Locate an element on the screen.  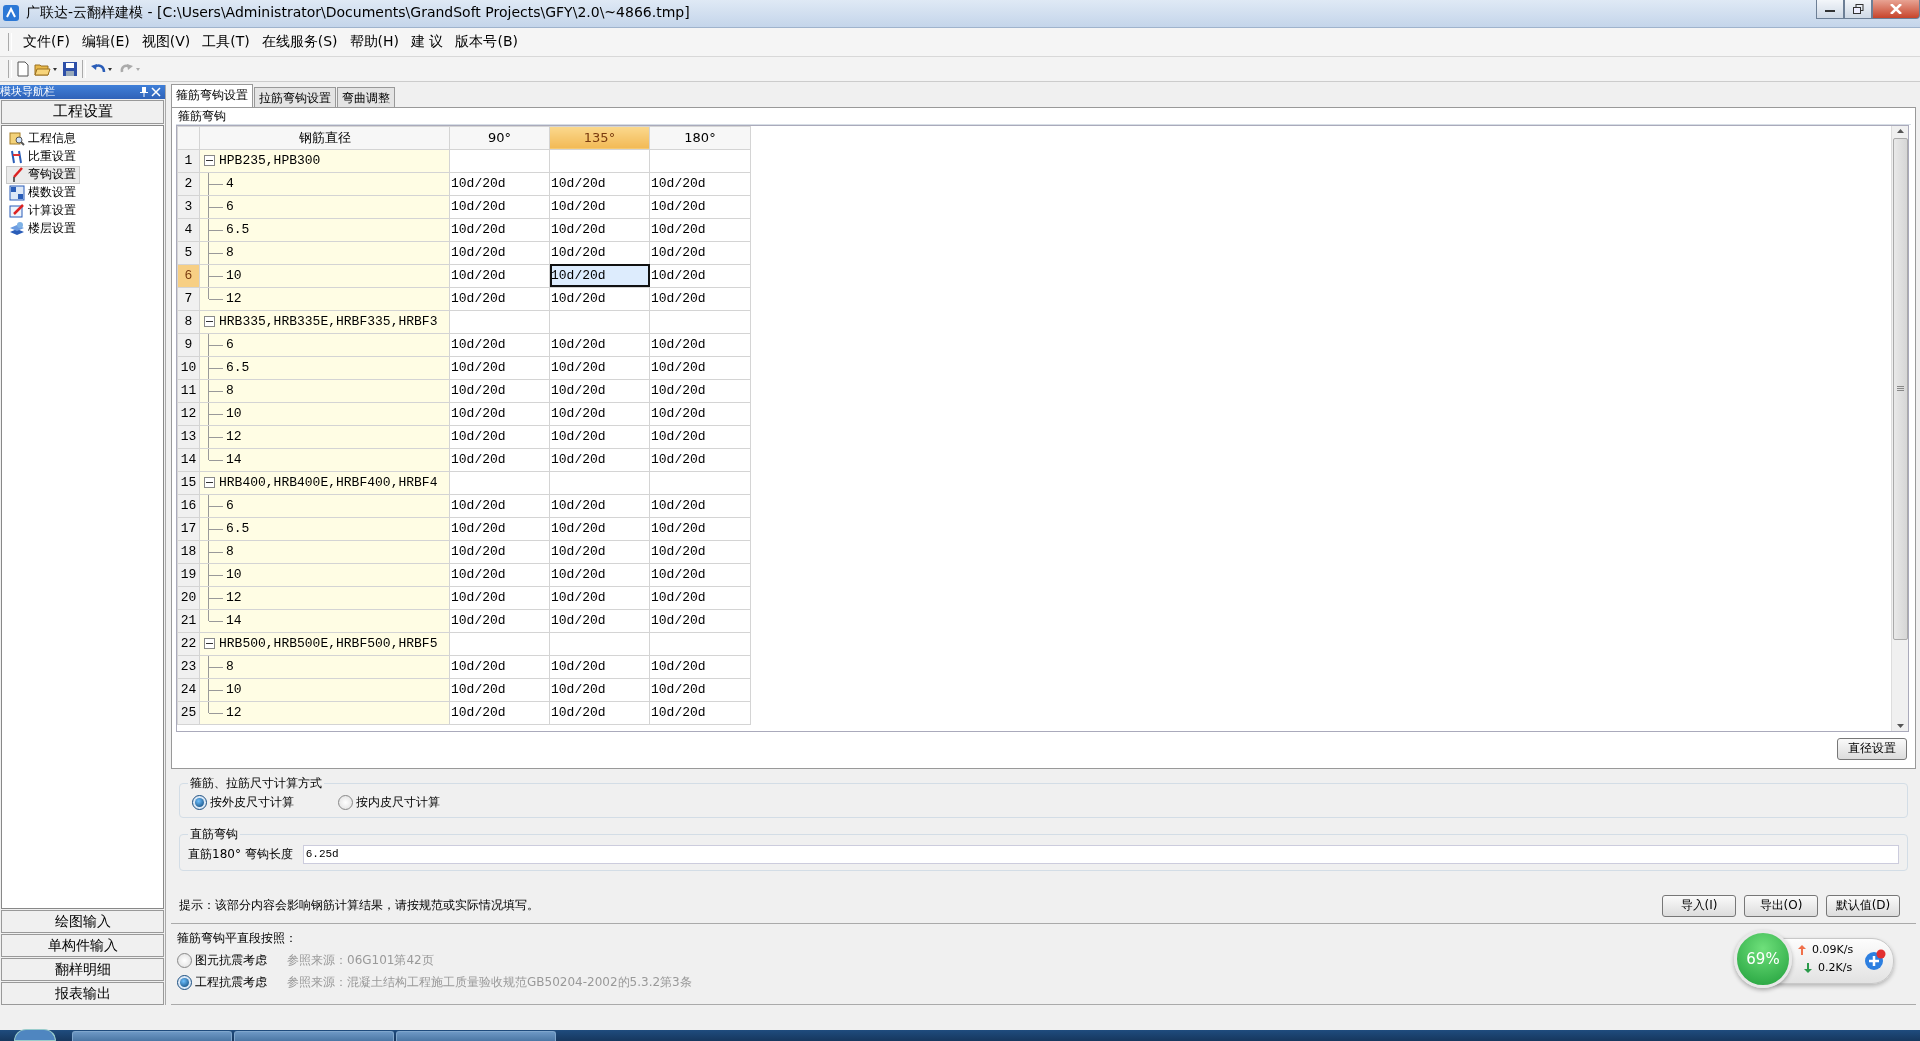
nav-item: 模数设置 is located at coordinates (43, 192).